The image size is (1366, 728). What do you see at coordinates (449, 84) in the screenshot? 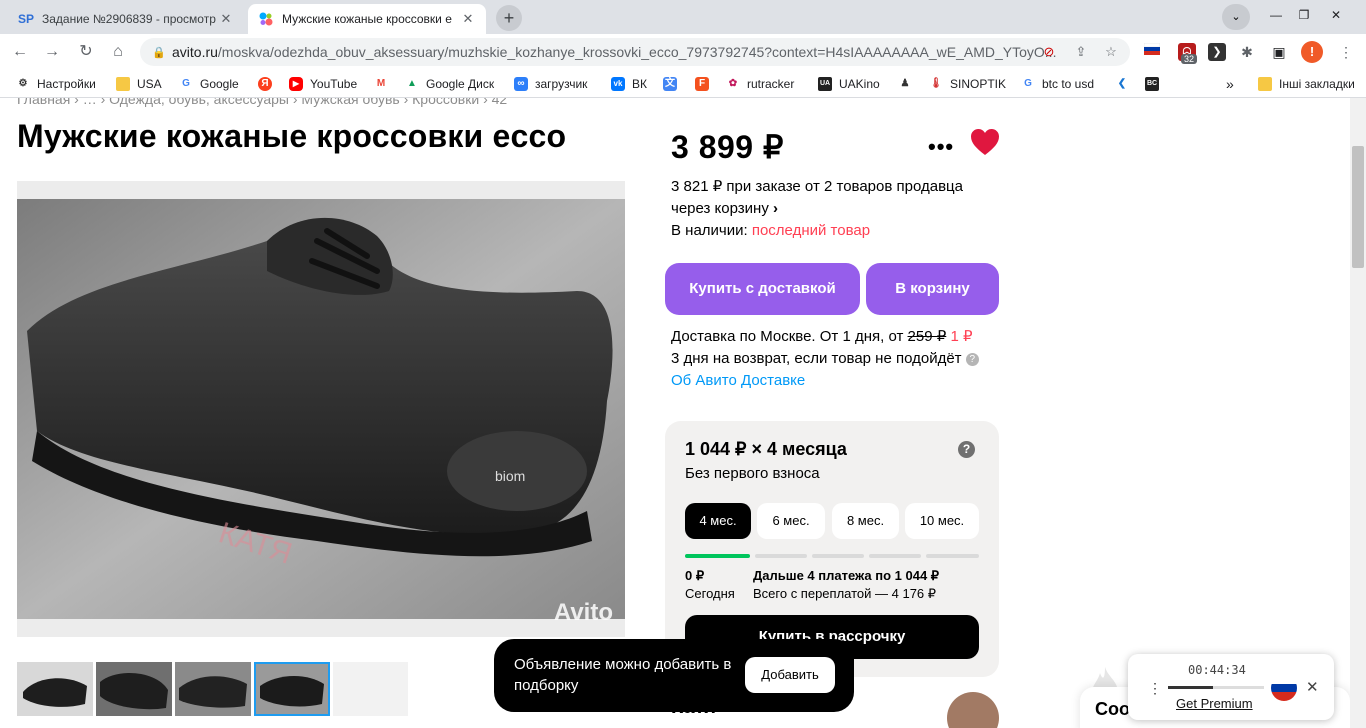
I see `bookmark-drive: ▲ Google Диск` at bounding box center [449, 84].